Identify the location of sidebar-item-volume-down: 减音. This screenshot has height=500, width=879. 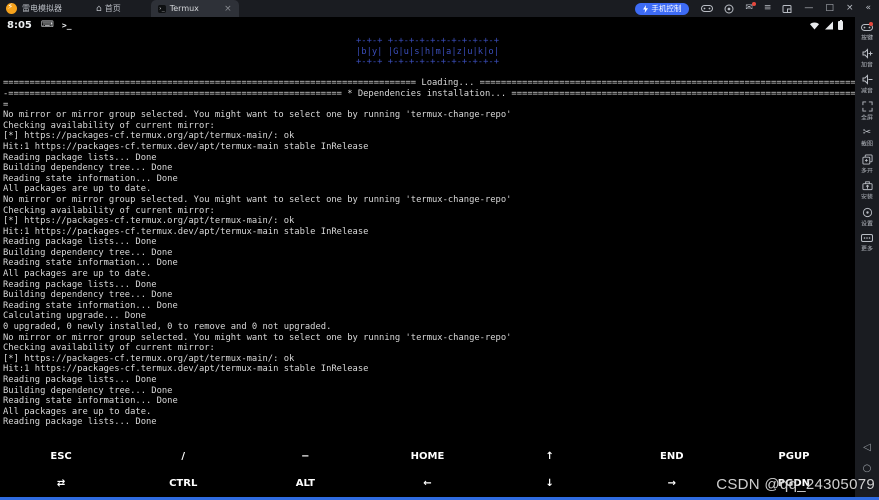
(867, 85).